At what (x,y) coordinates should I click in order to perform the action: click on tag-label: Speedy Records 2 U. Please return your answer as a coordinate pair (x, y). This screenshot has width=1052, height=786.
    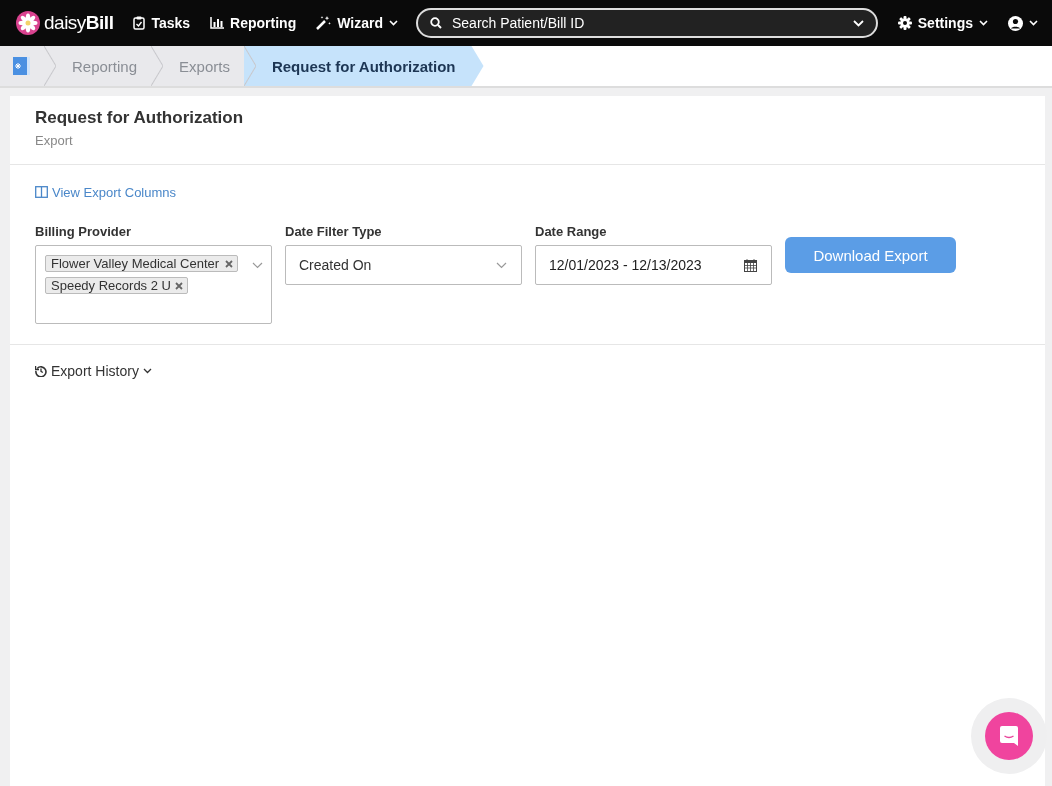
    Looking at the image, I should click on (111, 285).